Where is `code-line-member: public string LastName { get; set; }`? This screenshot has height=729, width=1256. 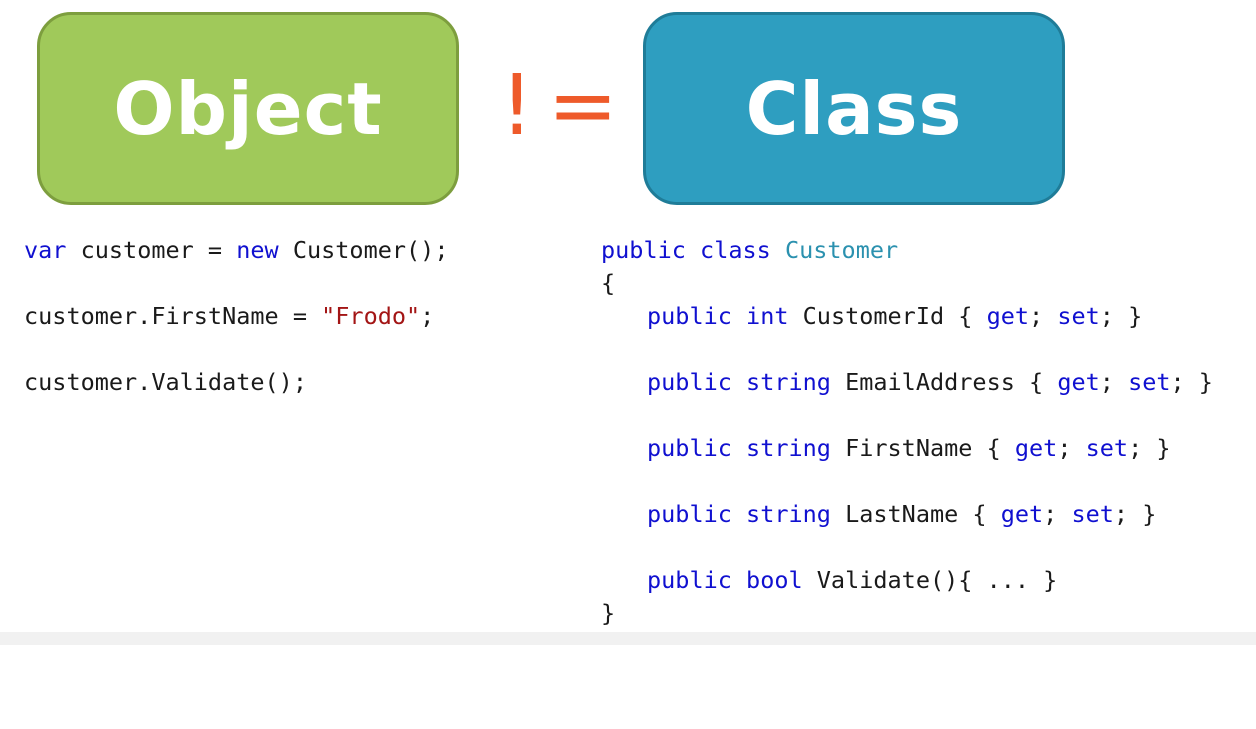 code-line-member: public string LastName { get; set; } is located at coordinates (901, 514).